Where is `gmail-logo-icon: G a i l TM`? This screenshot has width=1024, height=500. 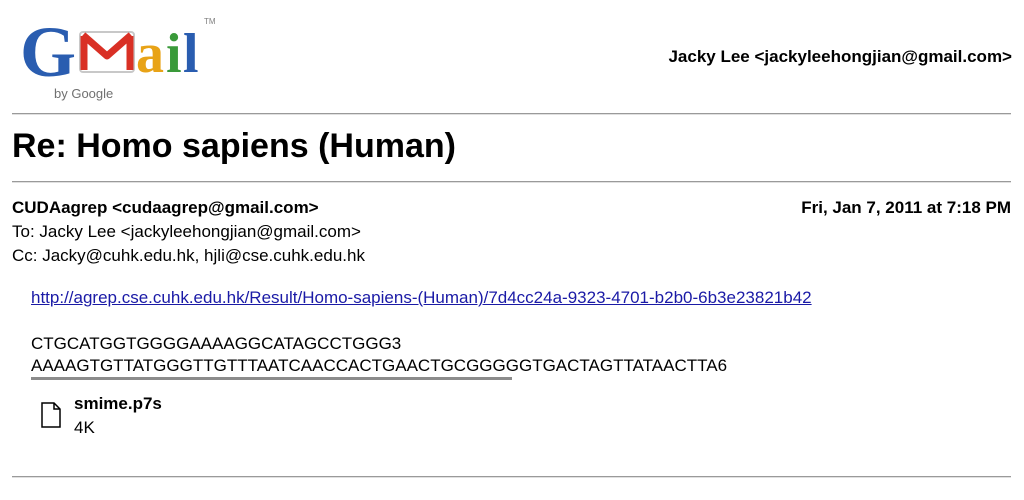 gmail-logo-icon: G a i l TM is located at coordinates (118, 52).